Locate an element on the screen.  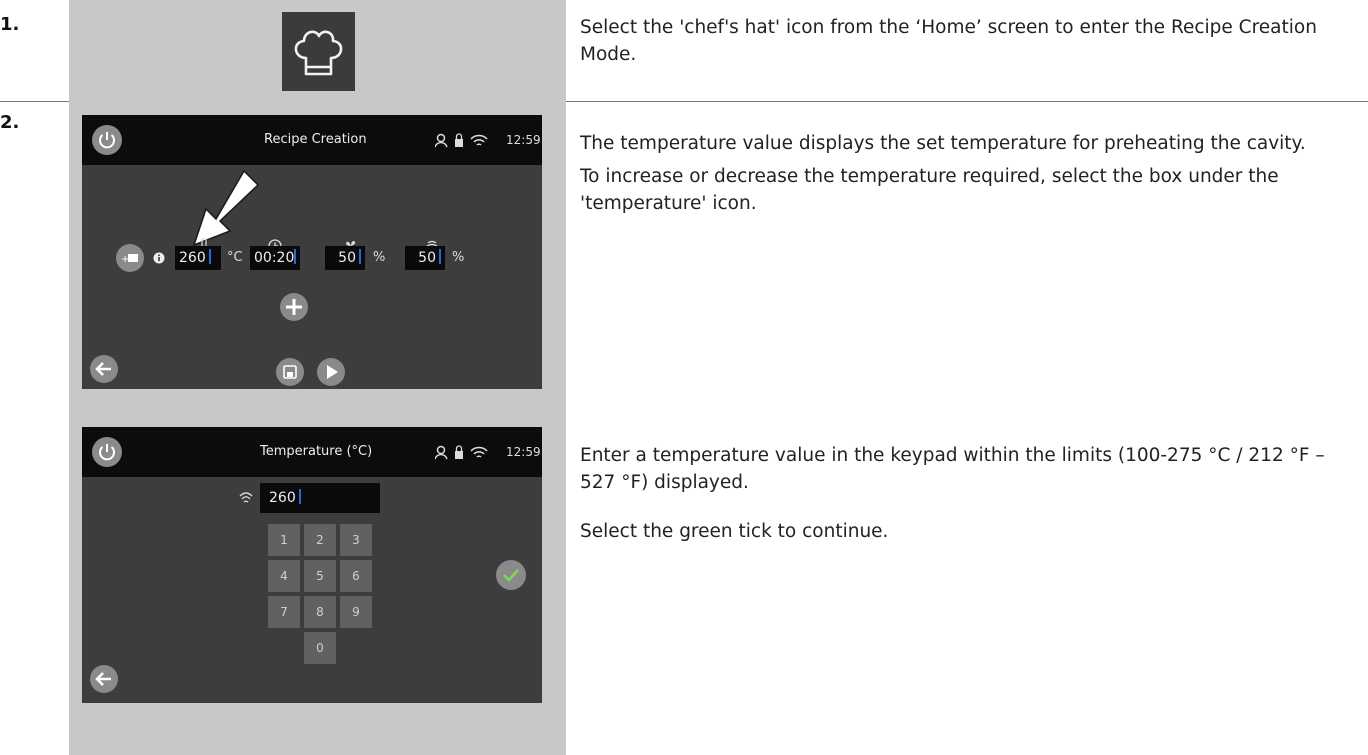
plus-icon is located at coordinates (294, 307).